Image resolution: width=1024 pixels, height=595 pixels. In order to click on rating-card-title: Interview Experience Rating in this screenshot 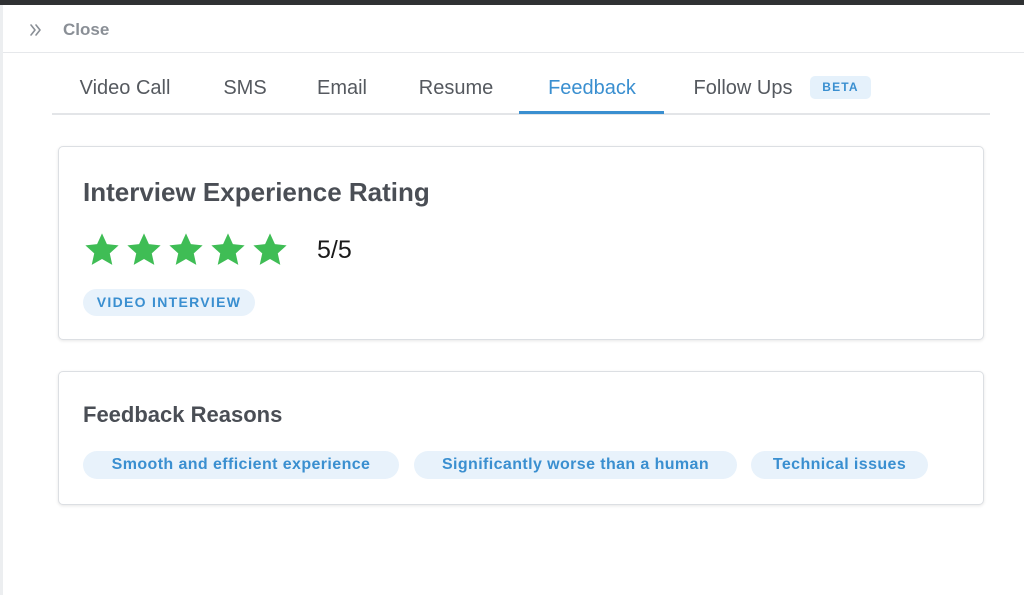, I will do `click(256, 192)`.